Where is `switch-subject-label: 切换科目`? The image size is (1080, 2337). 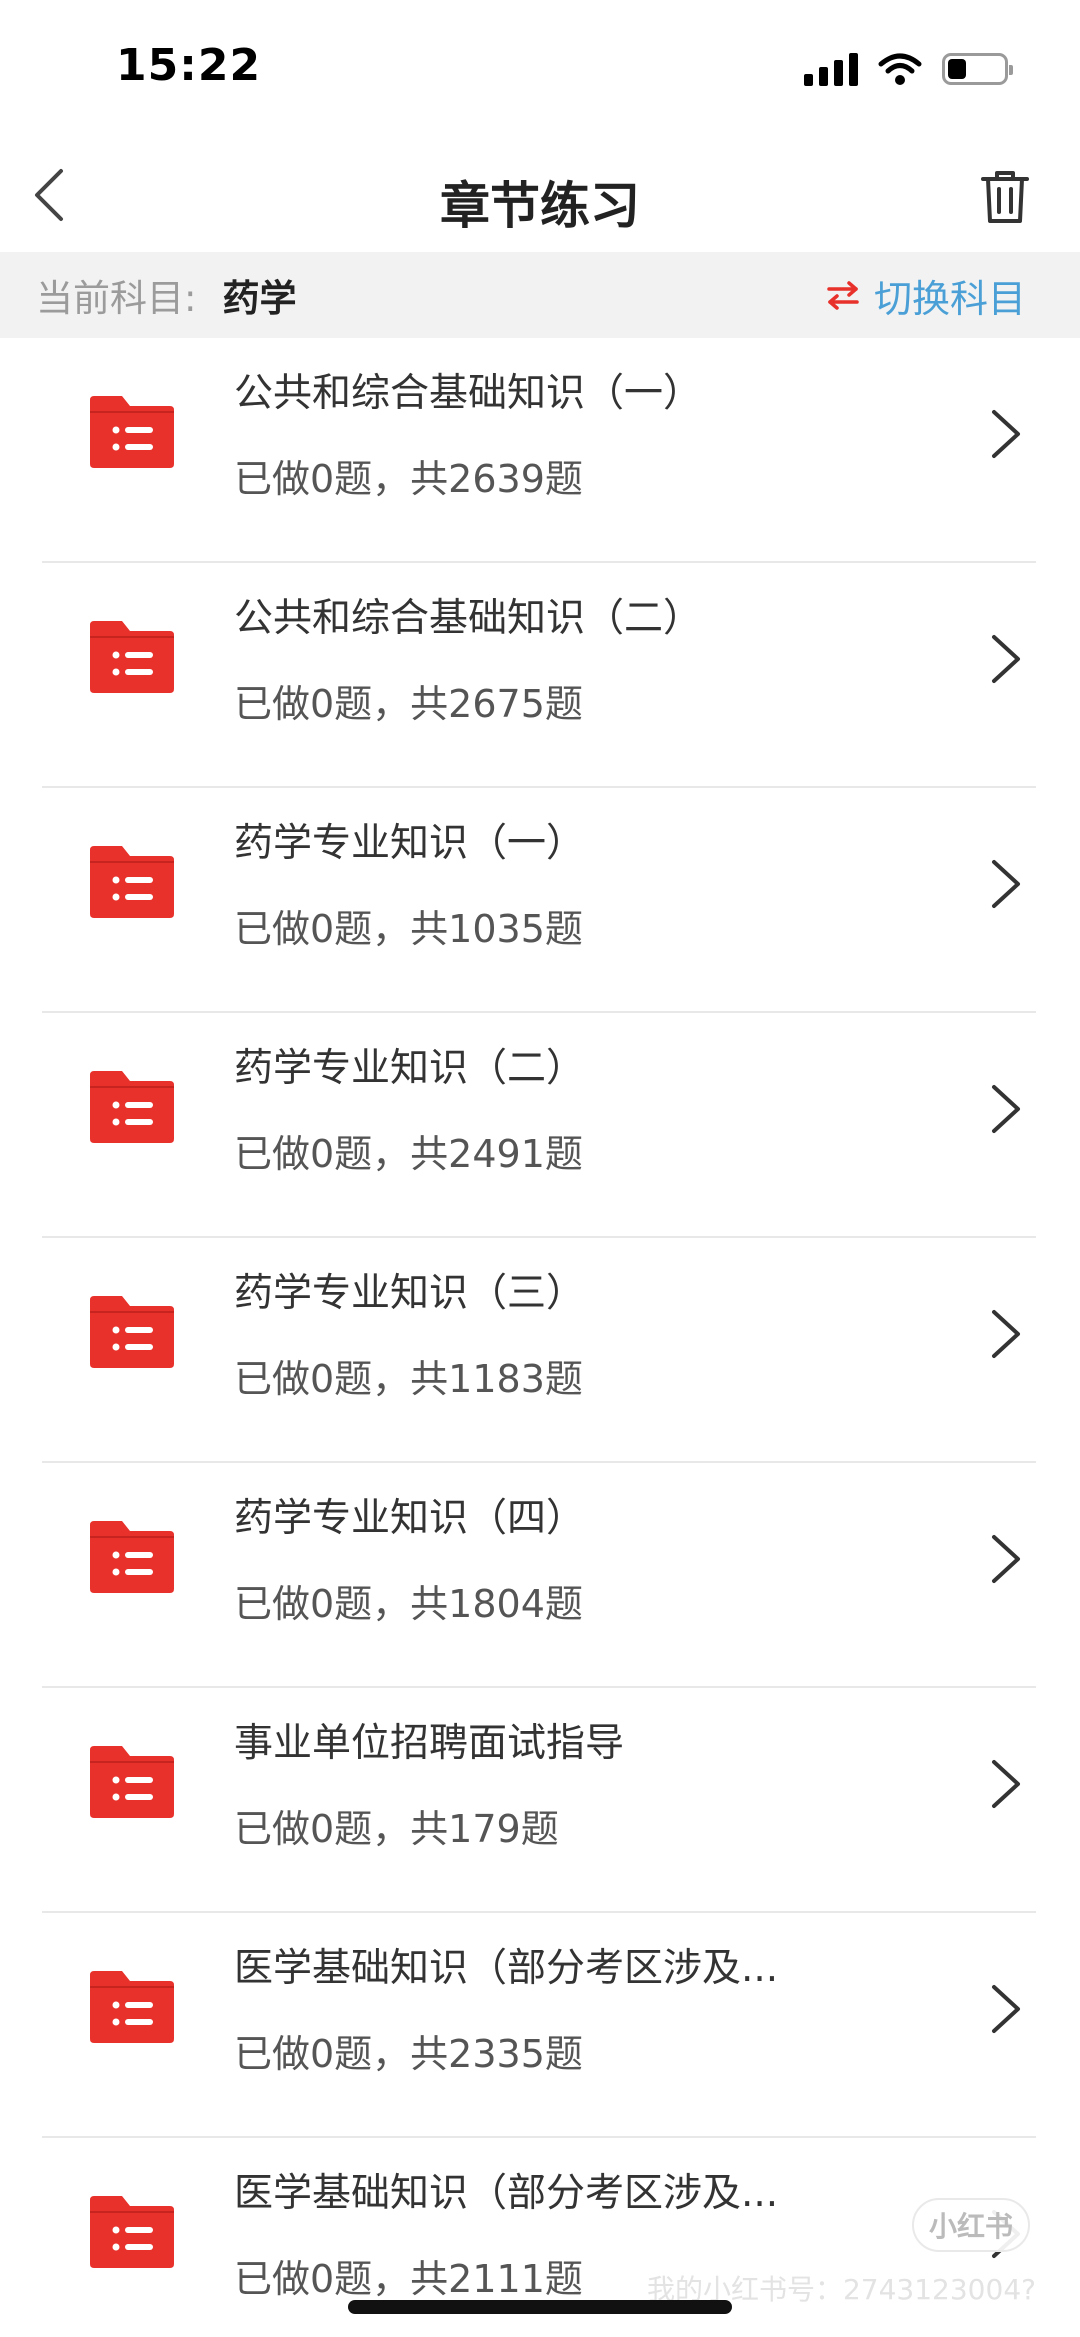 switch-subject-label: 切换科目 is located at coordinates (949, 298).